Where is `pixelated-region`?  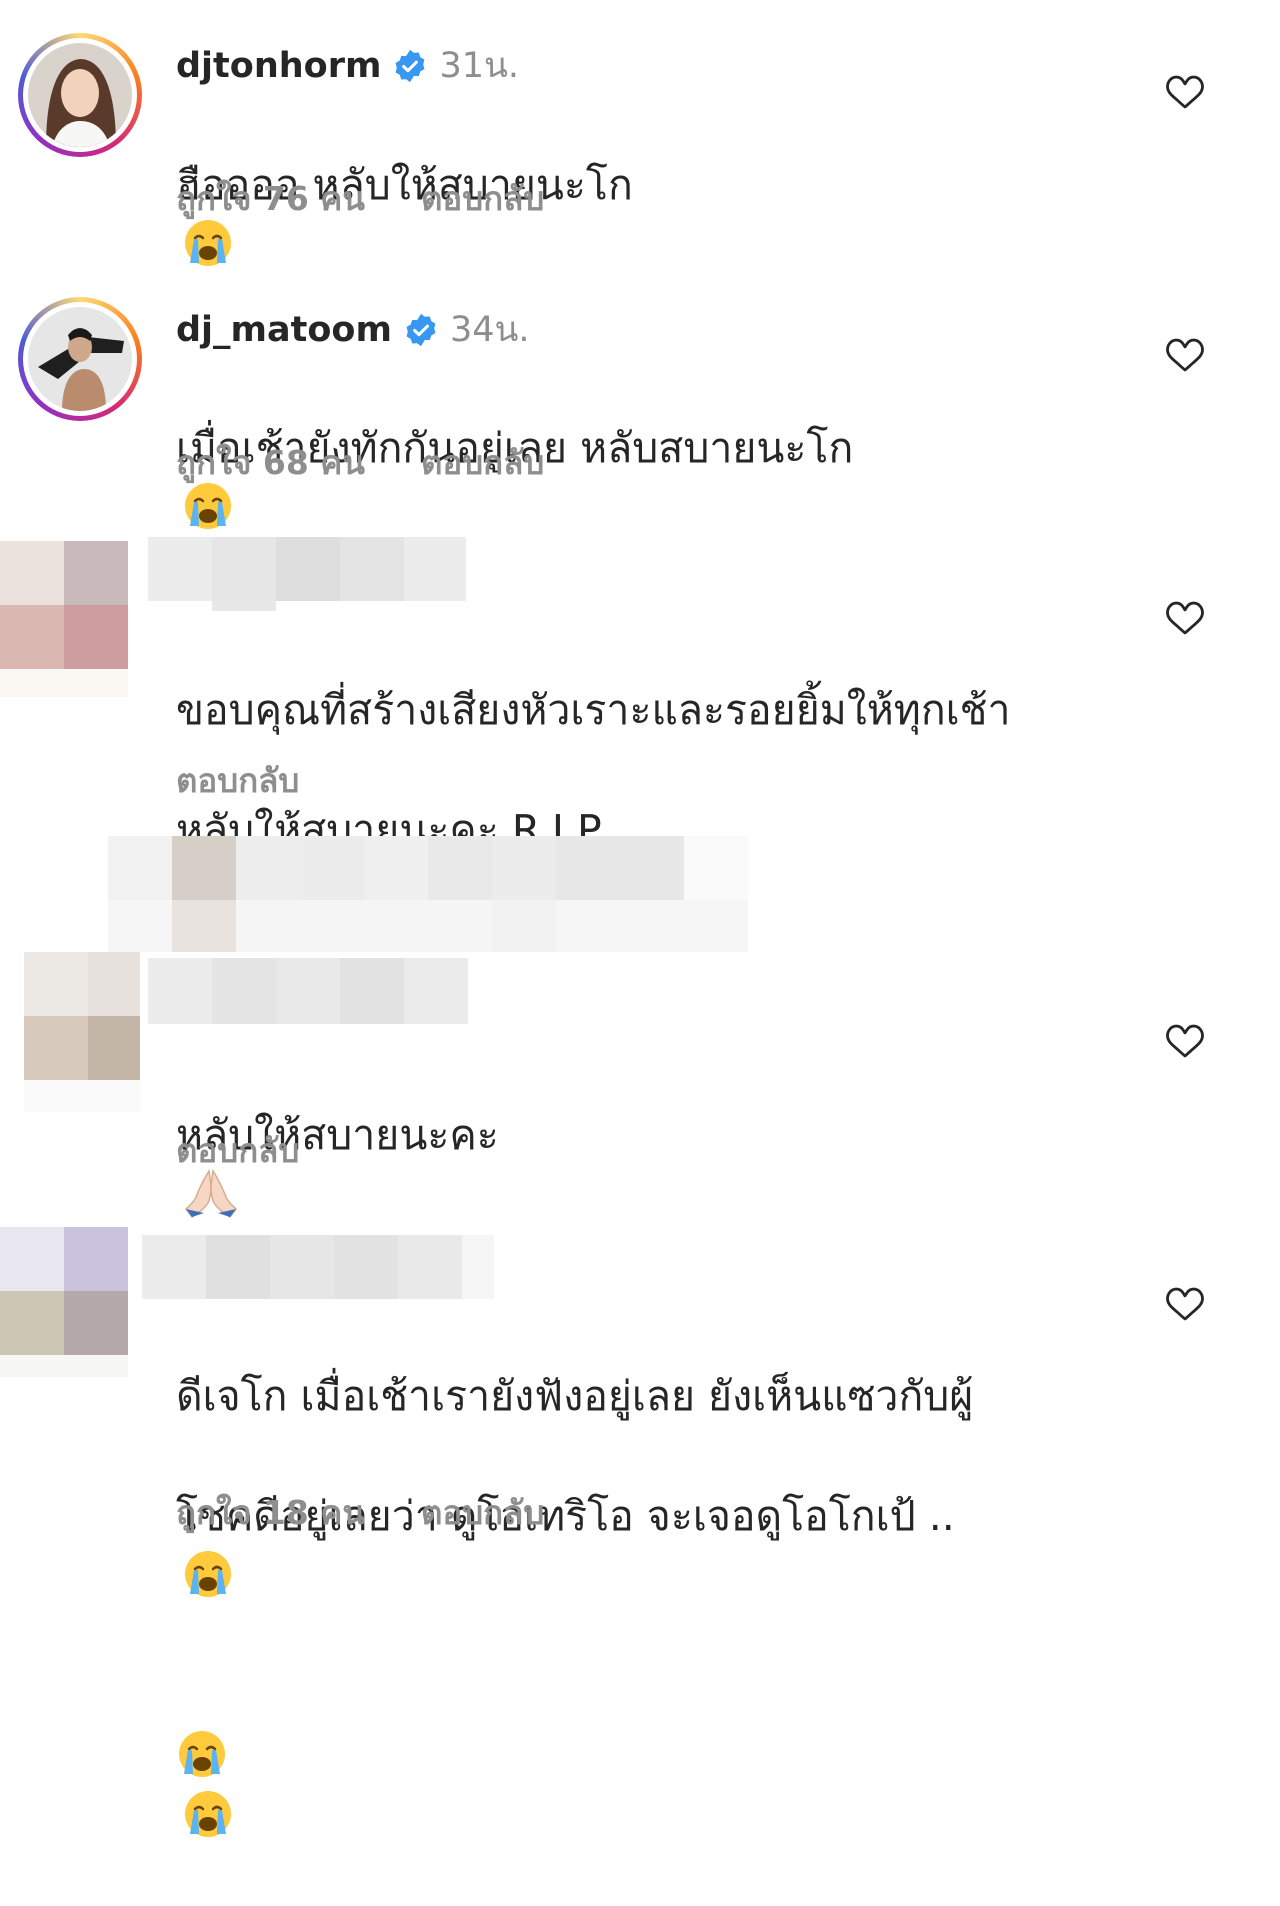 pixelated-region is located at coordinates (428, 894).